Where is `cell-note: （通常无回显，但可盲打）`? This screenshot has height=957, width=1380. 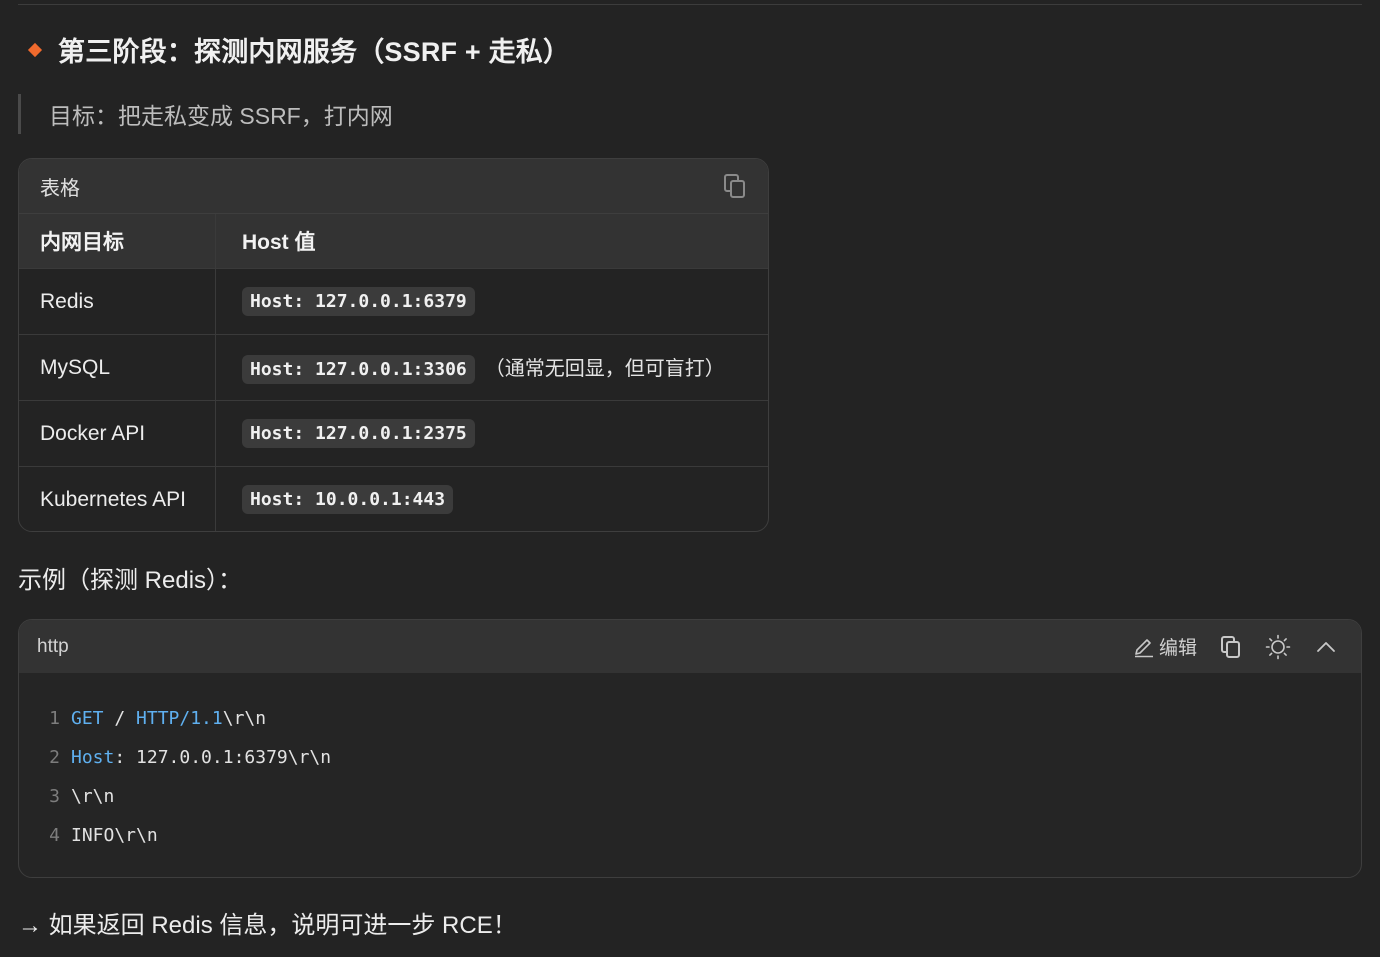
cell-note: （通常无回显，但可盲打） is located at coordinates (604, 368).